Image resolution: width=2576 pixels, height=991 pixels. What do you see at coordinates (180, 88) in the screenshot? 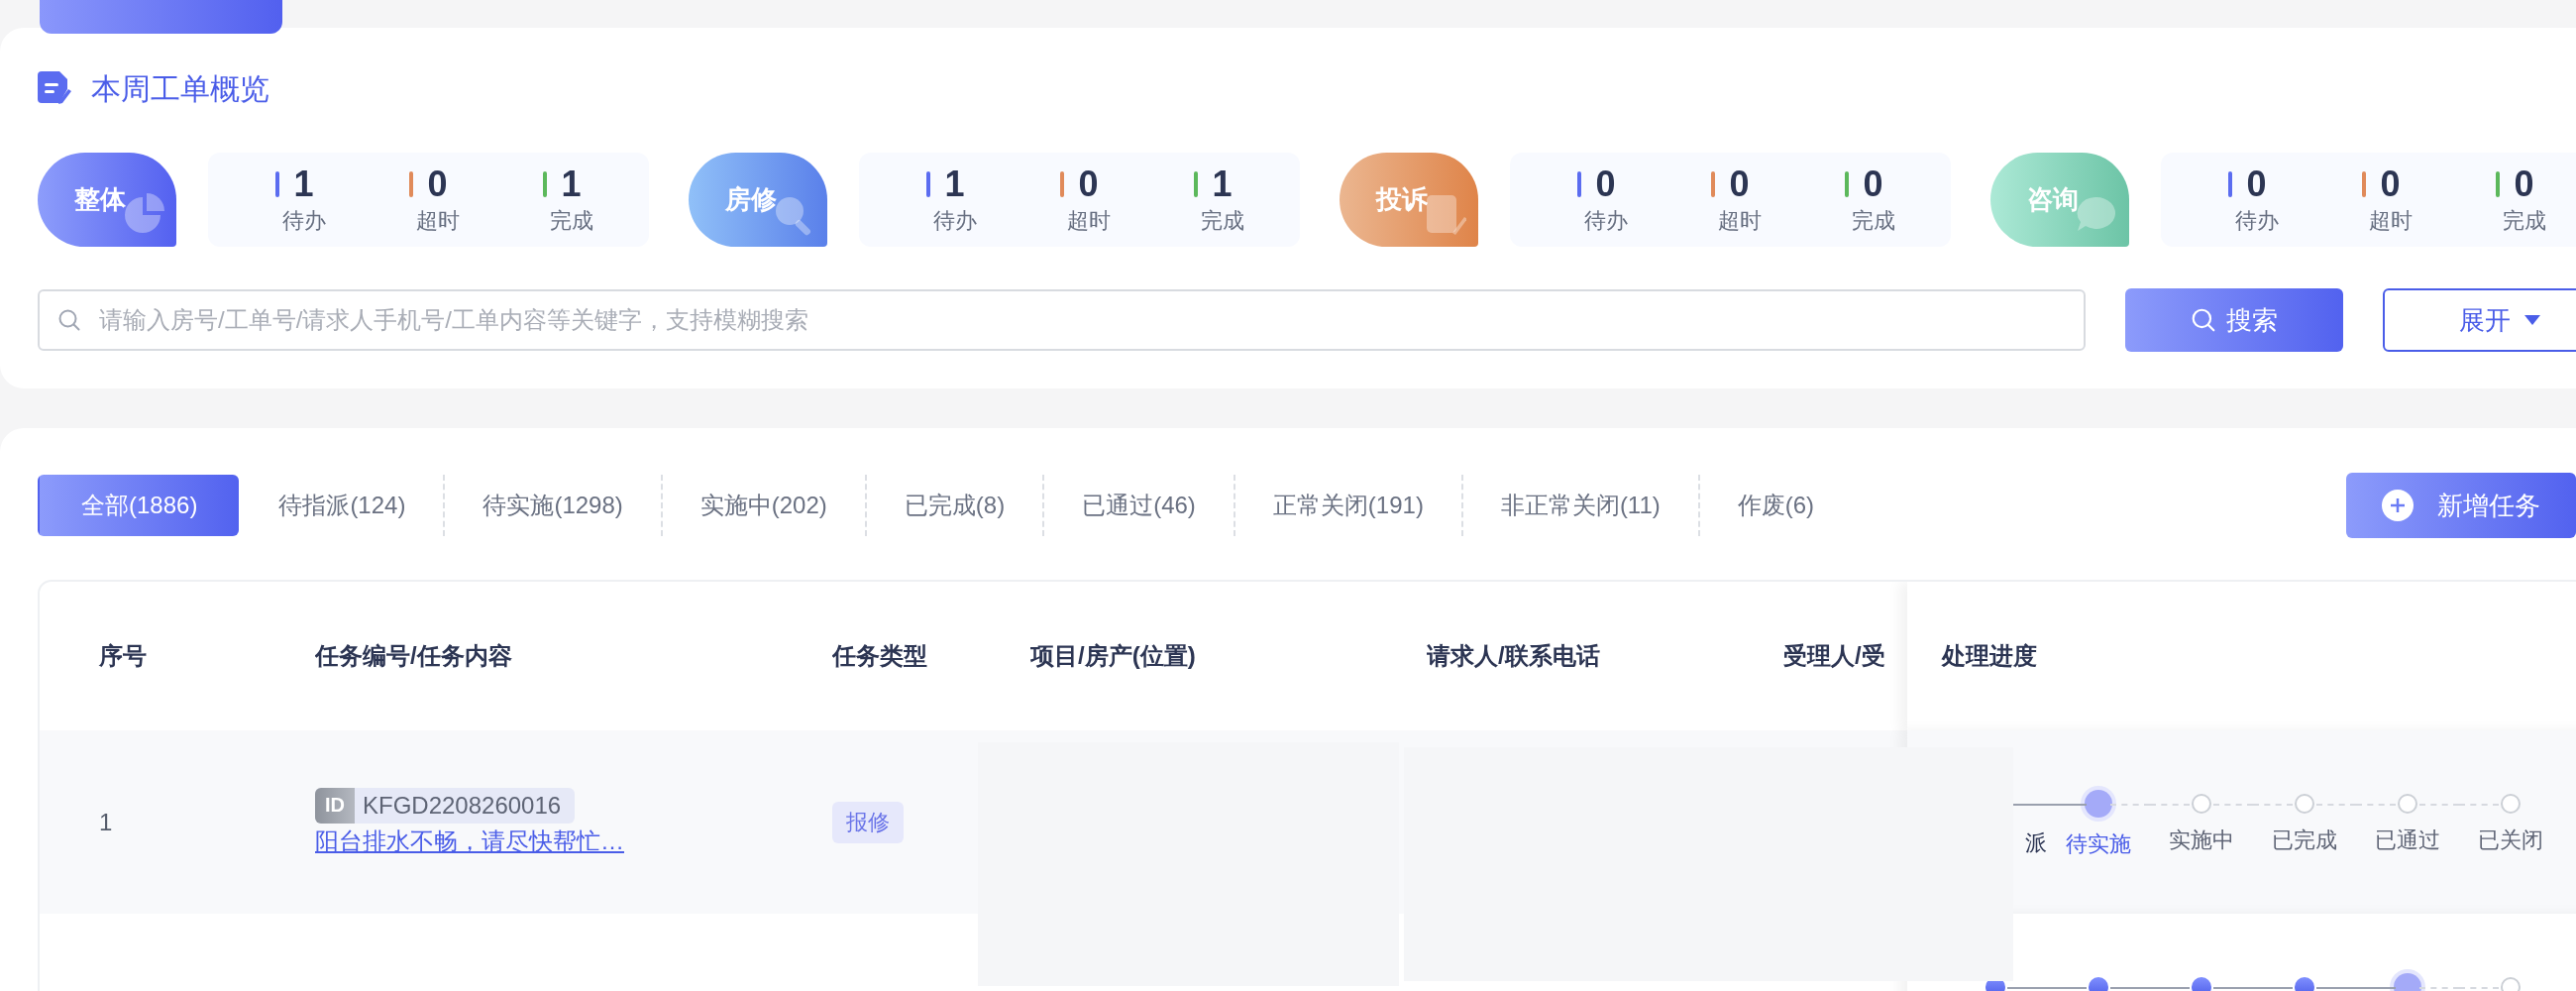
I see `section-title: 本周工单概览` at bounding box center [180, 88].